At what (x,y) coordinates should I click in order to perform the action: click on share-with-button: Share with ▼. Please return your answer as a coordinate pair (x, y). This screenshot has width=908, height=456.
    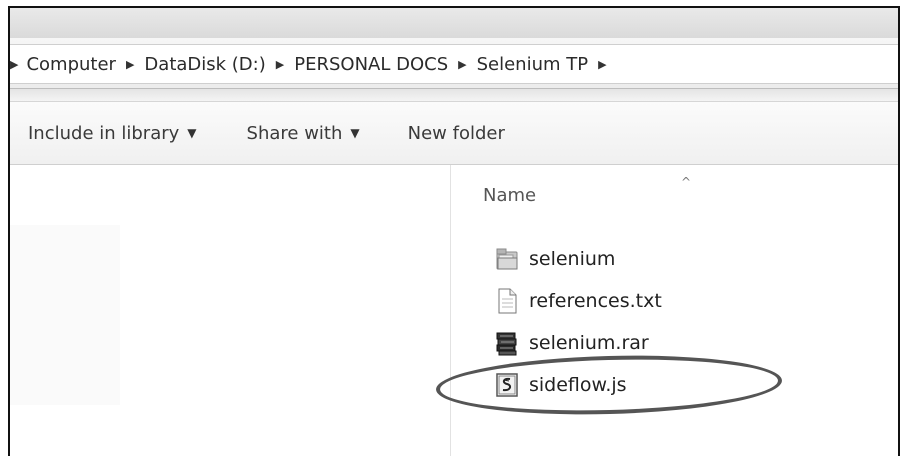
    Looking at the image, I should click on (303, 133).